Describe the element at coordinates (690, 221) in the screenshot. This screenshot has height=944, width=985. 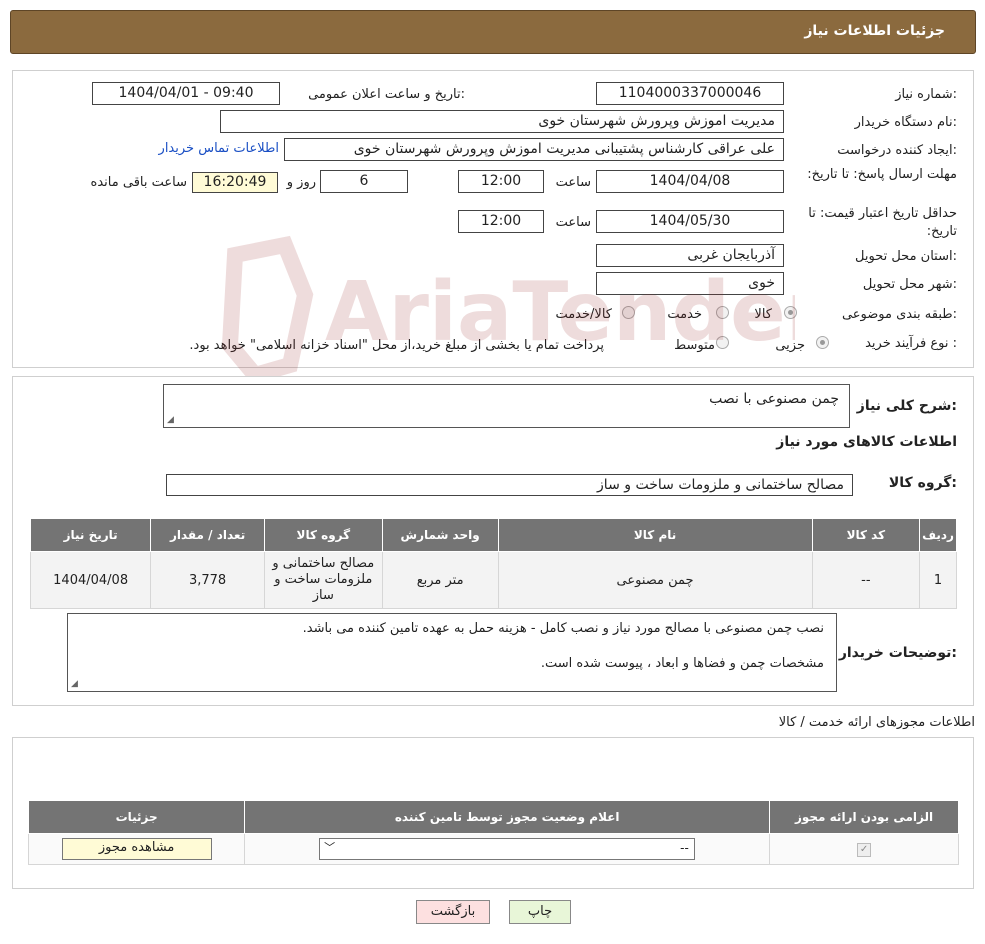
I see `validity-date-field: 1404/05/30` at that location.